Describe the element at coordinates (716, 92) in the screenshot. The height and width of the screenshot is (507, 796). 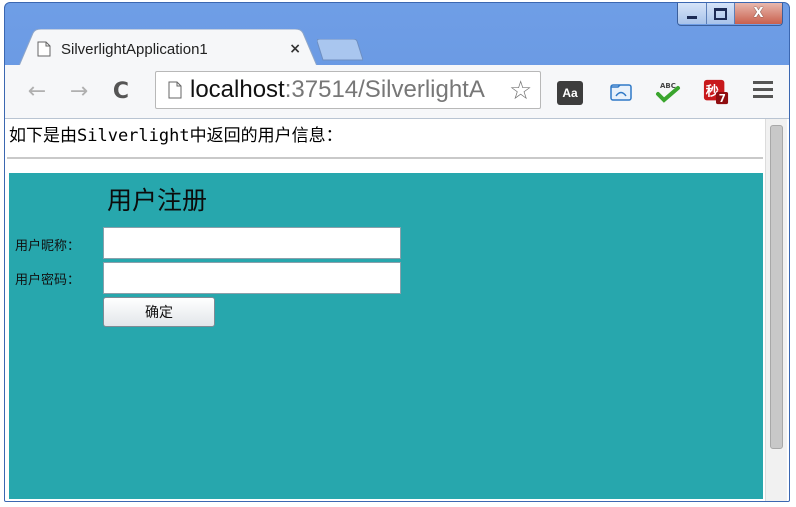
I see `security-7-icon: 秒 7` at that location.